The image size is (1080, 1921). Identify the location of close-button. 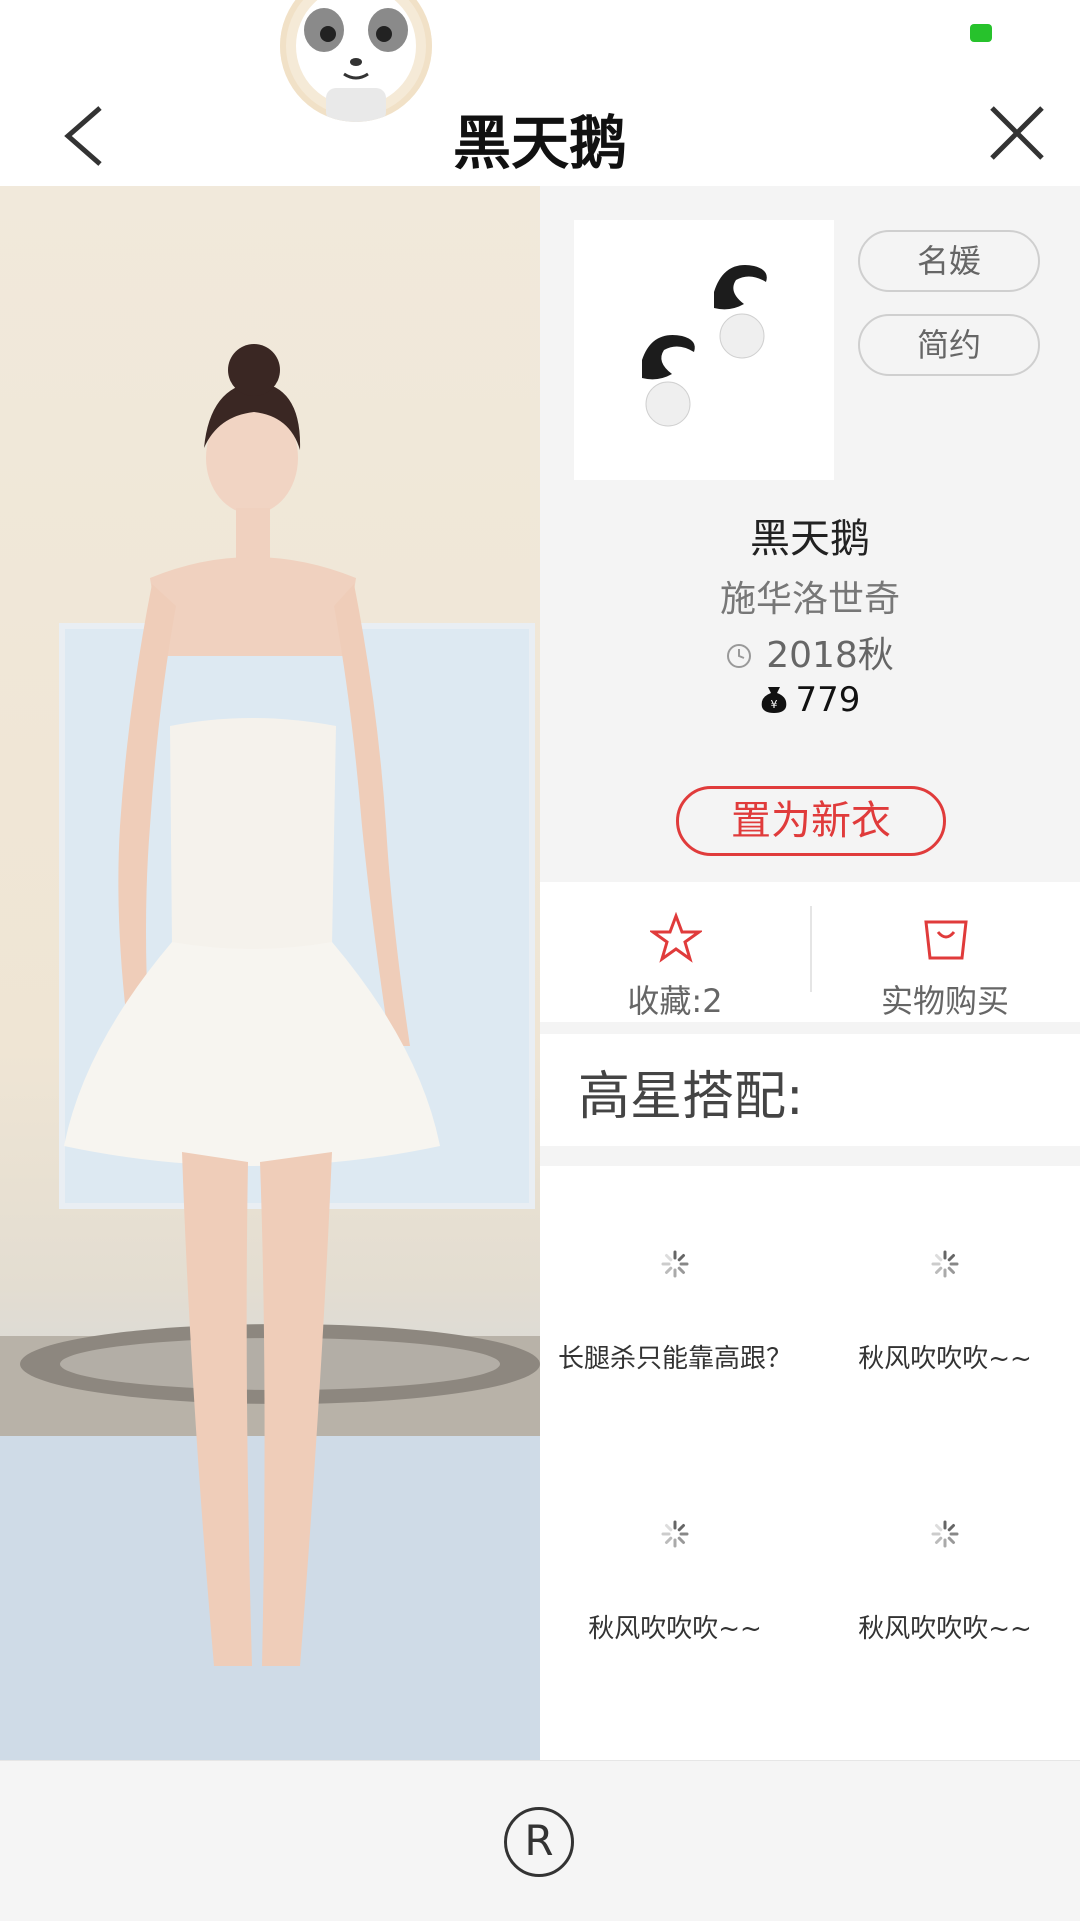
(1017, 133).